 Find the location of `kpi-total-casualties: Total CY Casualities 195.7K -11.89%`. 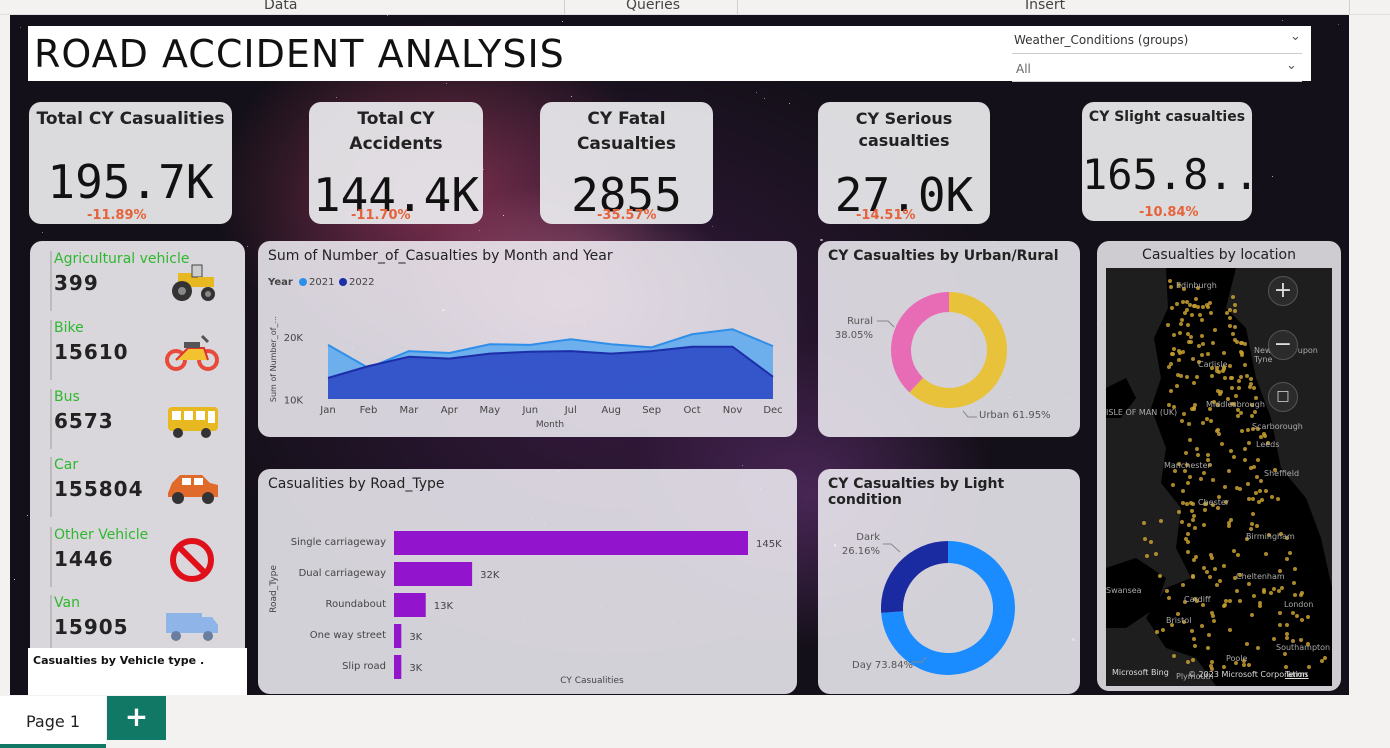

kpi-total-casualties: Total CY Casualities 195.7K -11.89% is located at coordinates (130, 163).